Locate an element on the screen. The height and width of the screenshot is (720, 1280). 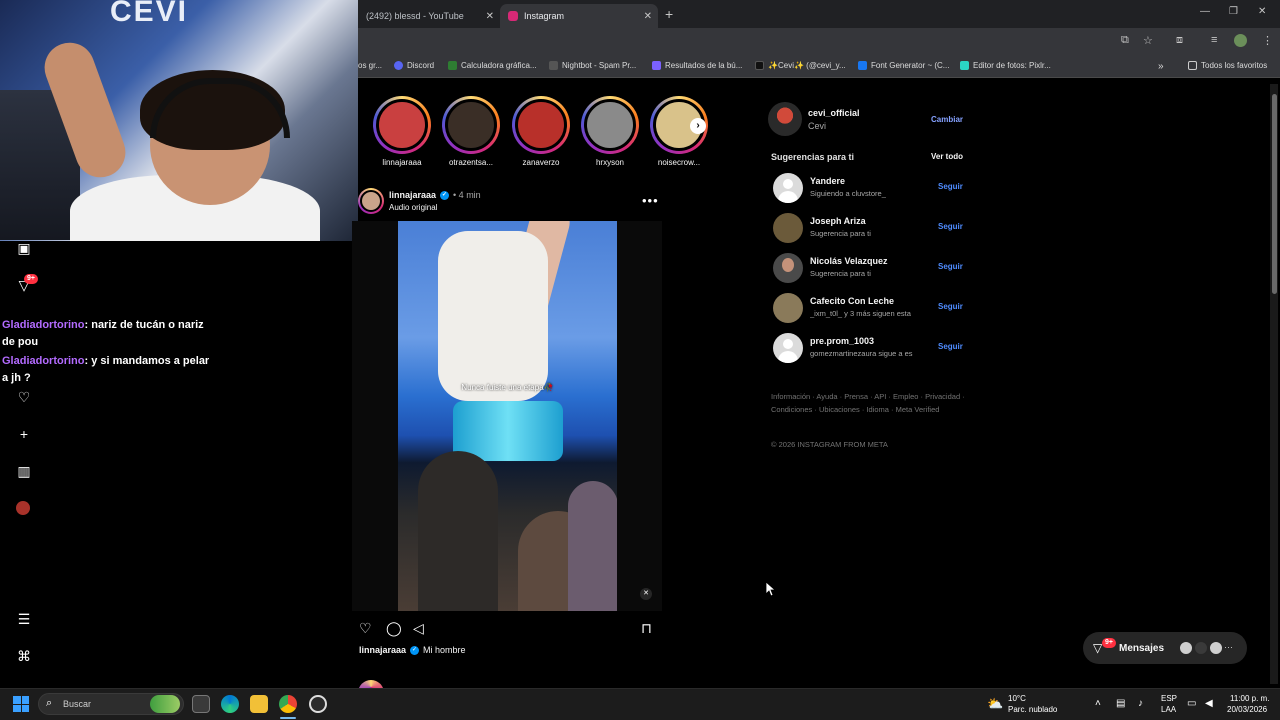
search-highlight-icon is located at coordinates (165, 704).